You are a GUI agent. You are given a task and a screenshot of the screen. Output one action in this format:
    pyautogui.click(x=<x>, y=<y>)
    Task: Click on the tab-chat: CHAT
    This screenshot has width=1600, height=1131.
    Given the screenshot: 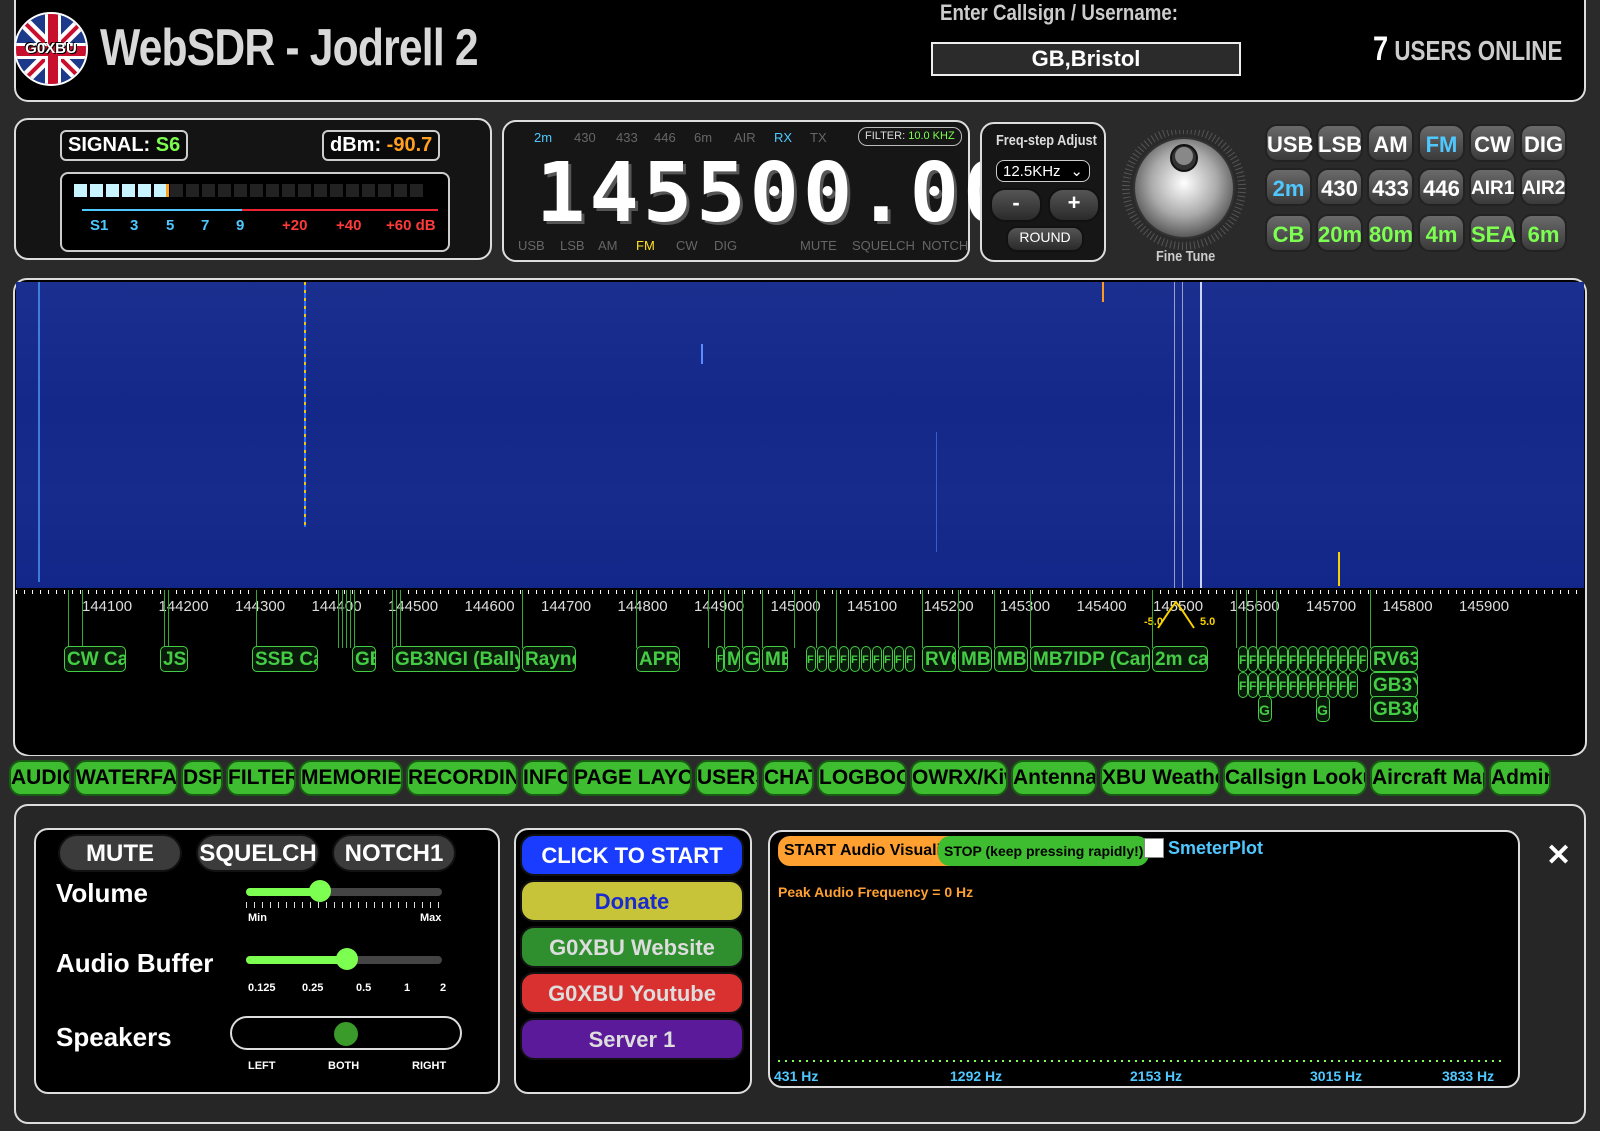 What is the action you would take?
    pyautogui.click(x=788, y=778)
    